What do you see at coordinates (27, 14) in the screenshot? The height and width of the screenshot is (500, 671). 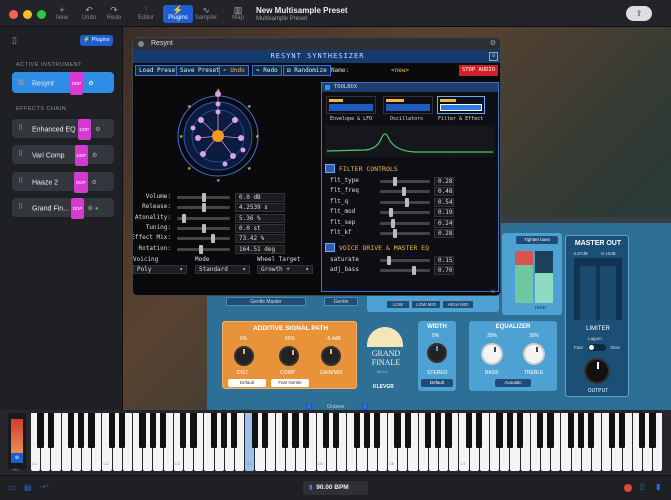 I see `minimize-window-button` at bounding box center [27, 14].